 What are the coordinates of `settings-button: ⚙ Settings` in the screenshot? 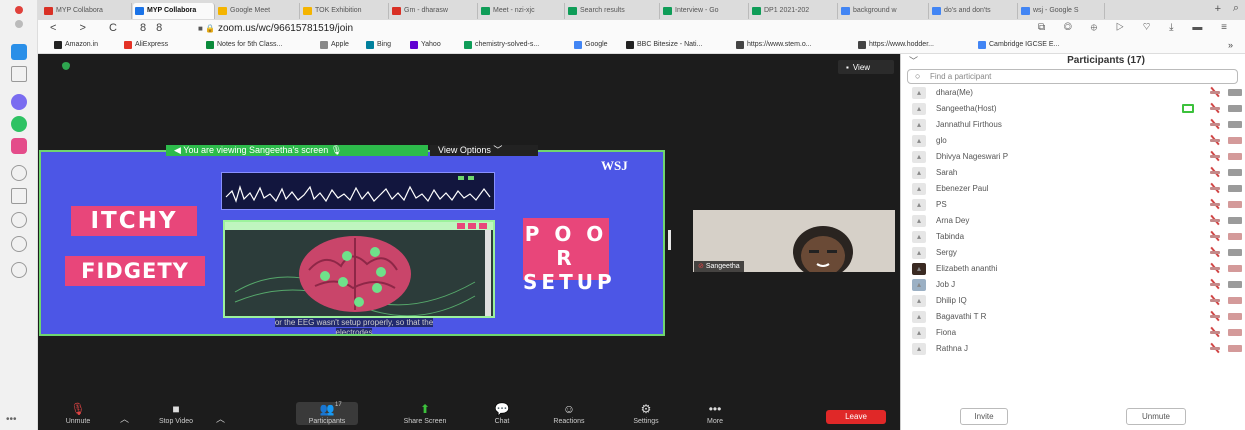 It's located at (646, 413).